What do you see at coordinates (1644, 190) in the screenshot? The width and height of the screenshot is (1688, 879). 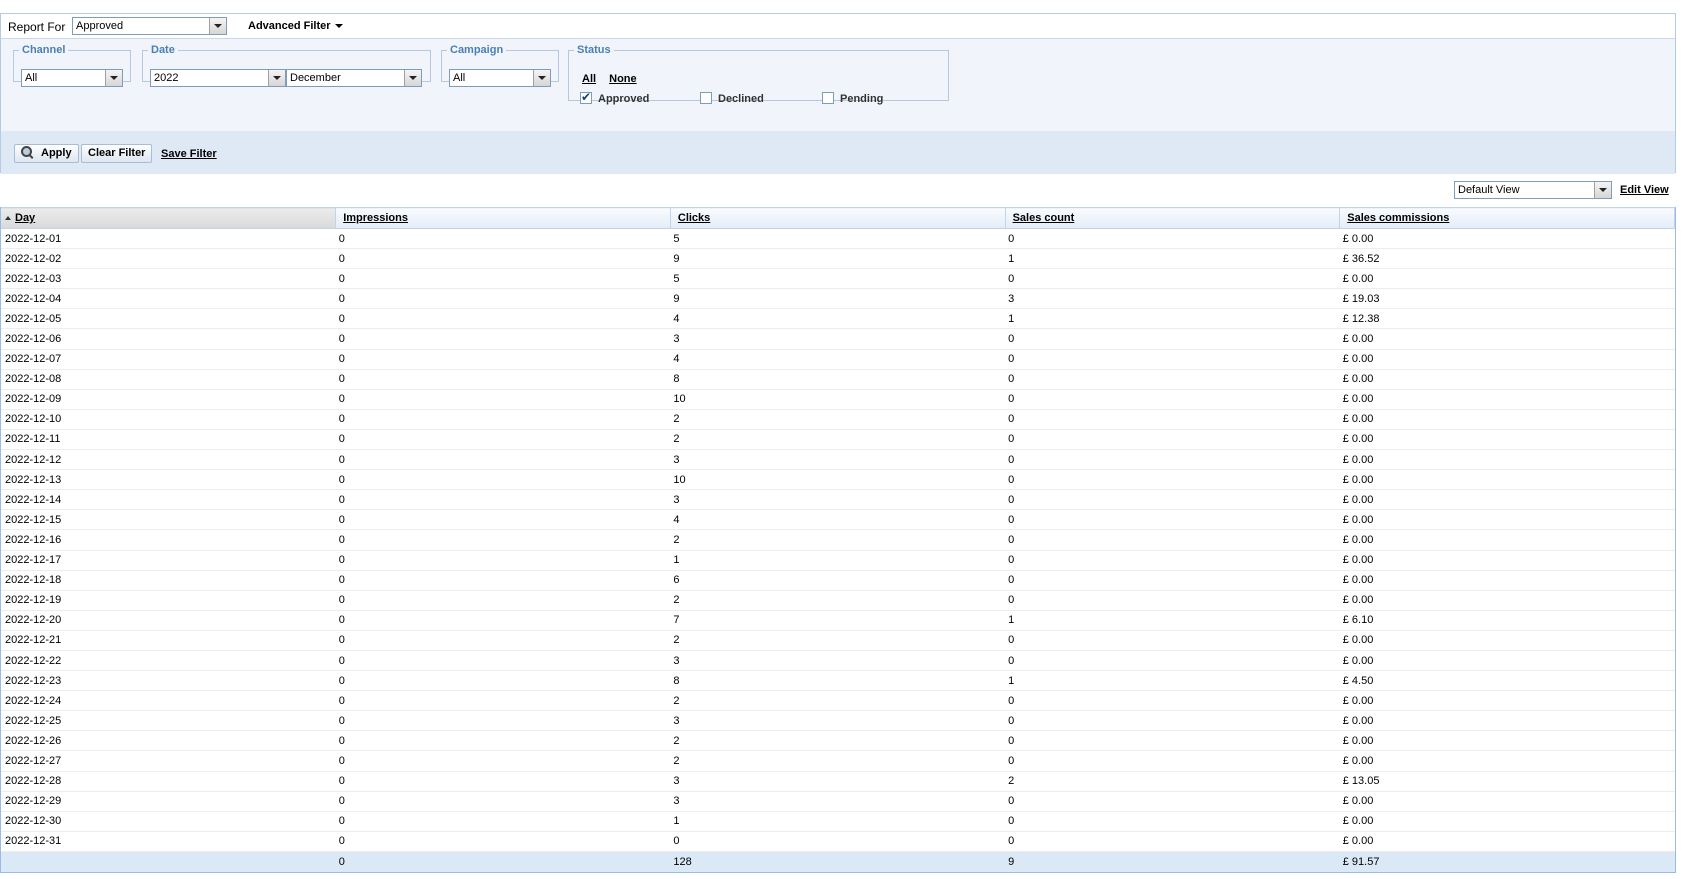 I see `edit-view-link: Edit View` at bounding box center [1644, 190].